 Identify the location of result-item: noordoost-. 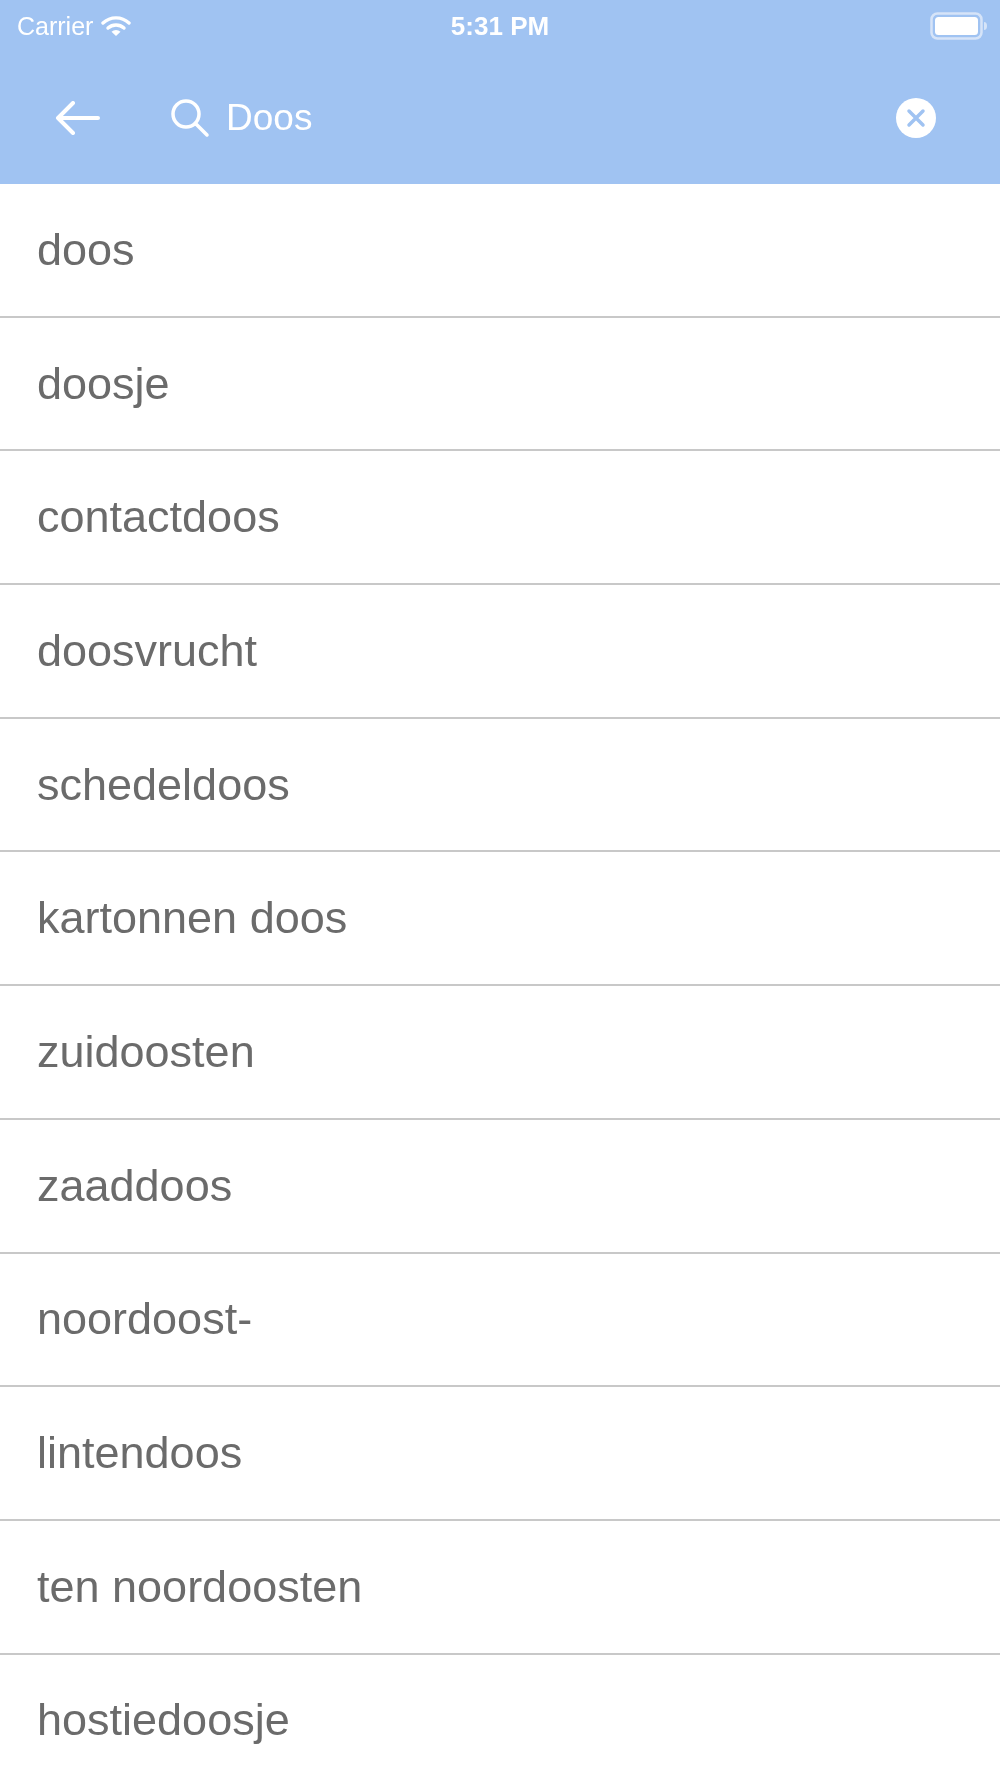
(500, 1320).